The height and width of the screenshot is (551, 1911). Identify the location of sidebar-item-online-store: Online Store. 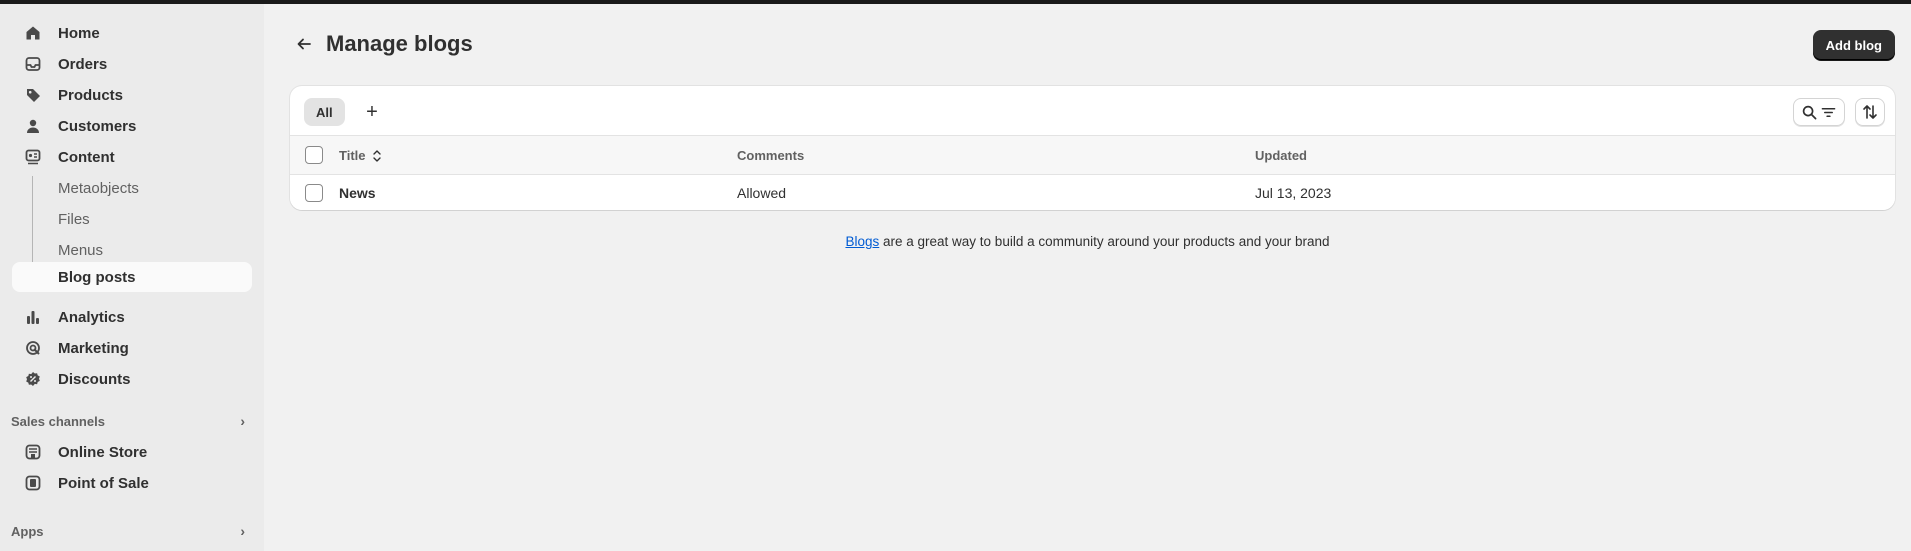
(132, 452).